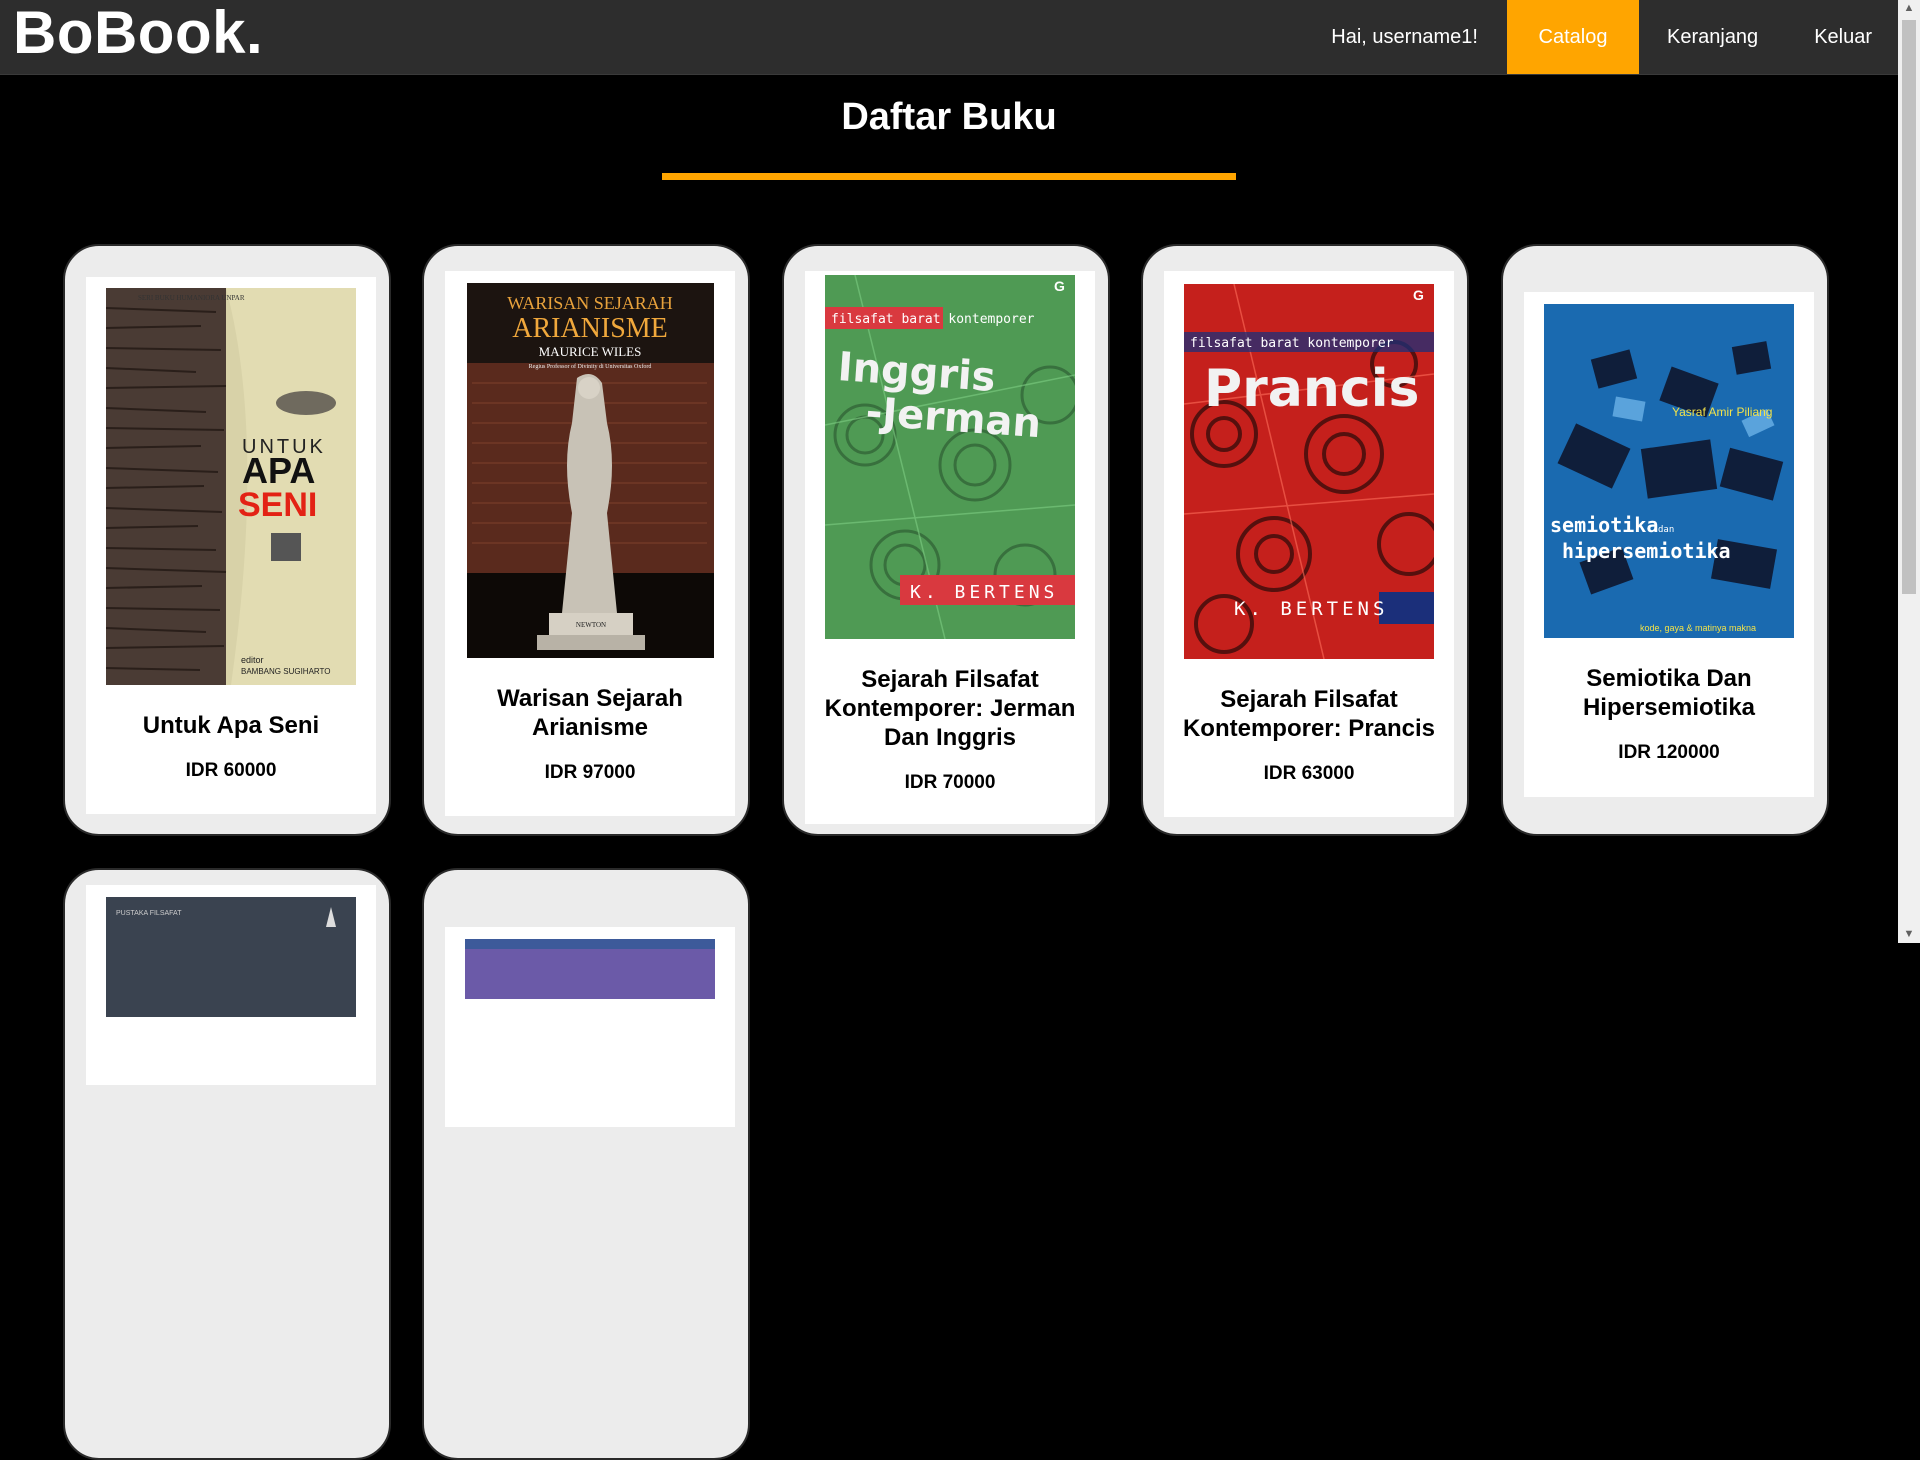 Image resolution: width=1920 pixels, height=1460 pixels. Describe the element at coordinates (1909, 307) in the screenshot. I see `scroll-thumb` at that location.